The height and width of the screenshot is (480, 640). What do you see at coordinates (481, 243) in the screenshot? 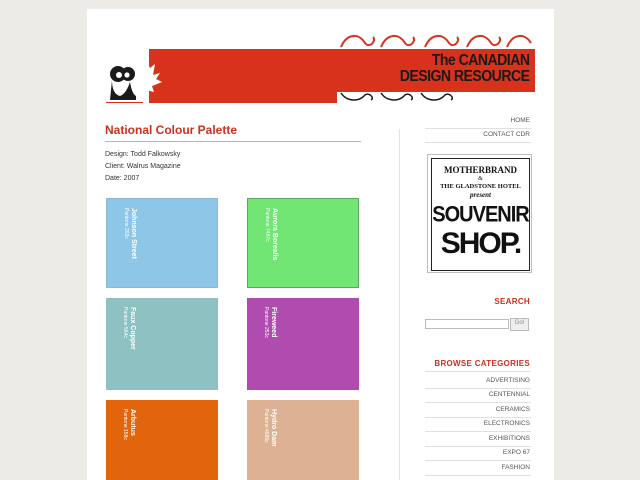
I see `ad-line-shop: SHOP.` at bounding box center [481, 243].